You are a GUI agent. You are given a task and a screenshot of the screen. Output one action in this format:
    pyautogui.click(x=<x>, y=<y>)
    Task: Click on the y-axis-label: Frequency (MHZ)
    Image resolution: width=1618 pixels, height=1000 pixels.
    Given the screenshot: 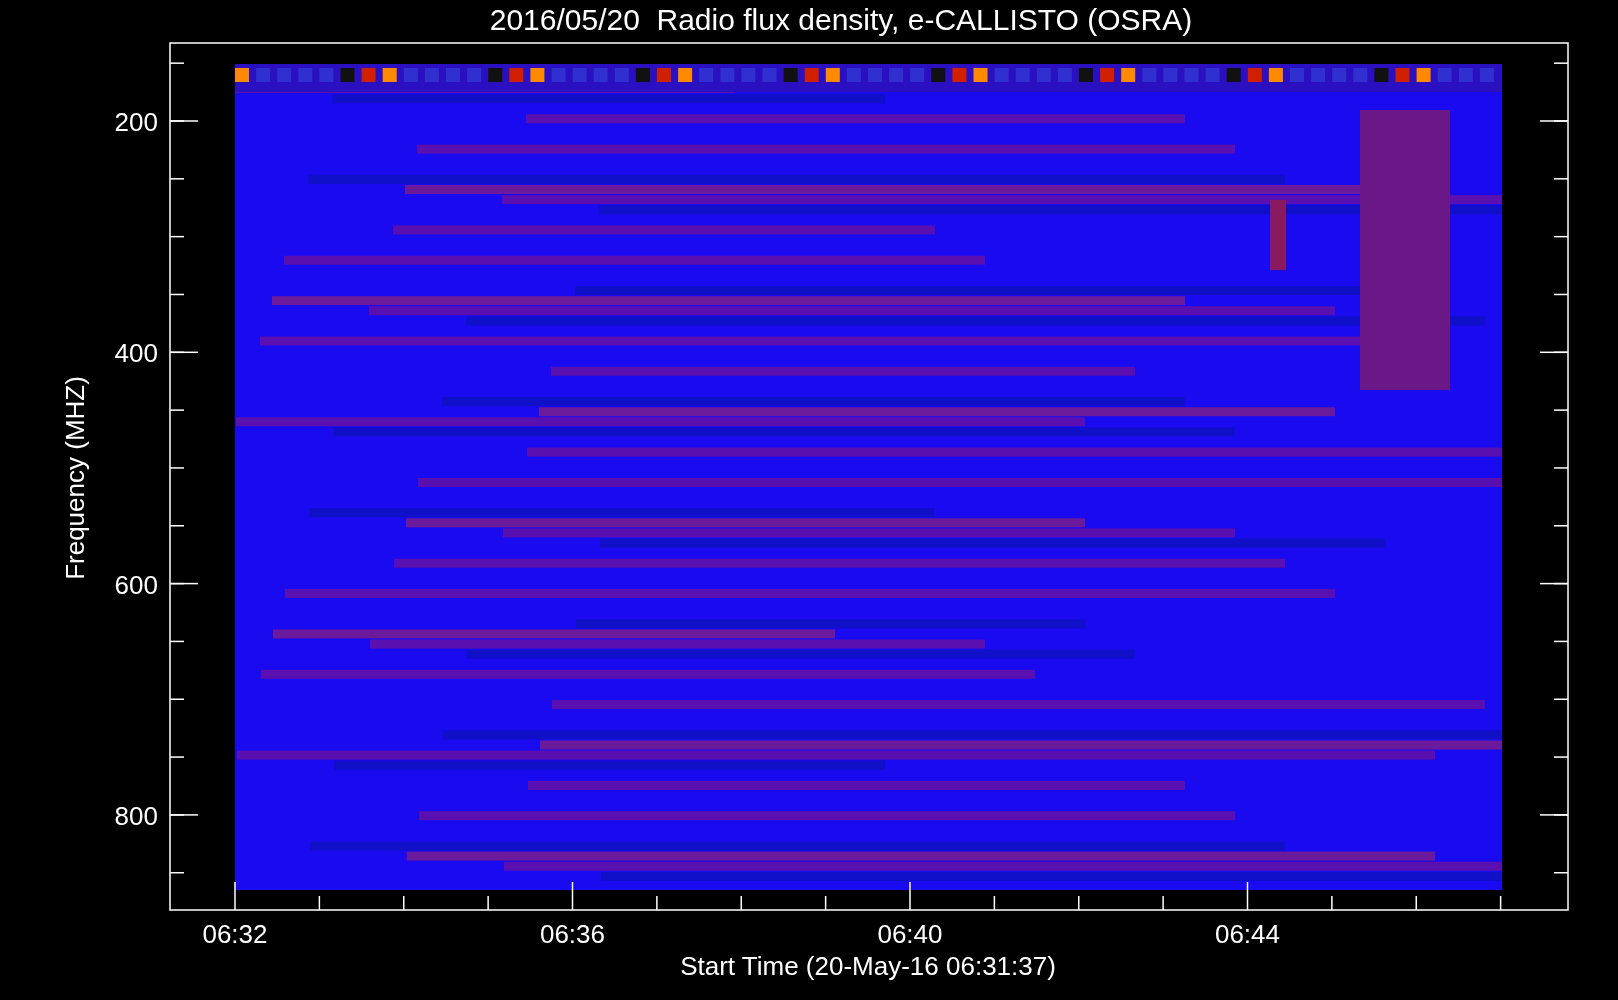 What is the action you would take?
    pyautogui.click(x=75, y=478)
    